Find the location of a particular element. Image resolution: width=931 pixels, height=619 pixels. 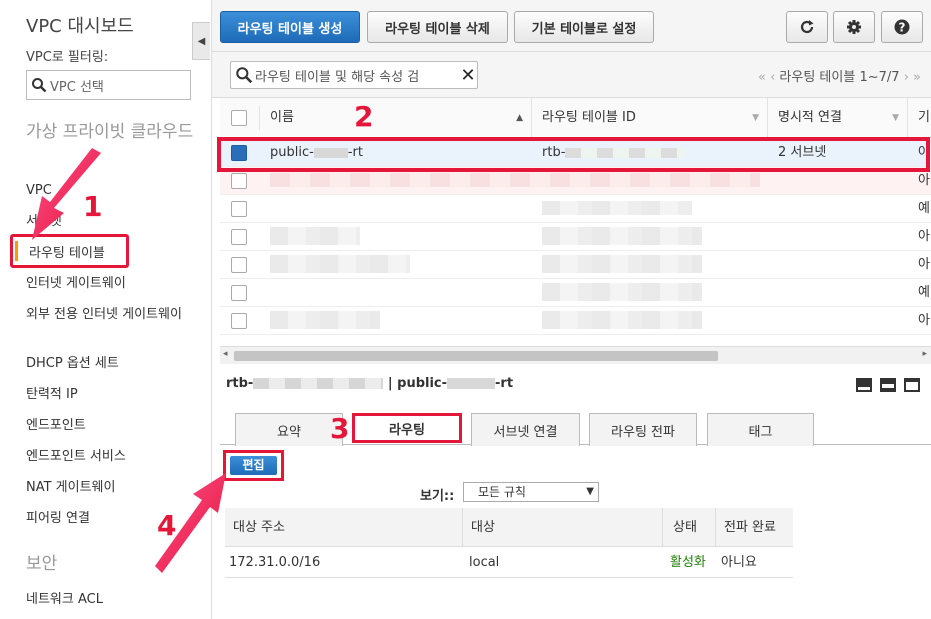

col-name-header: 이름 ▲ is located at coordinates (396, 118).